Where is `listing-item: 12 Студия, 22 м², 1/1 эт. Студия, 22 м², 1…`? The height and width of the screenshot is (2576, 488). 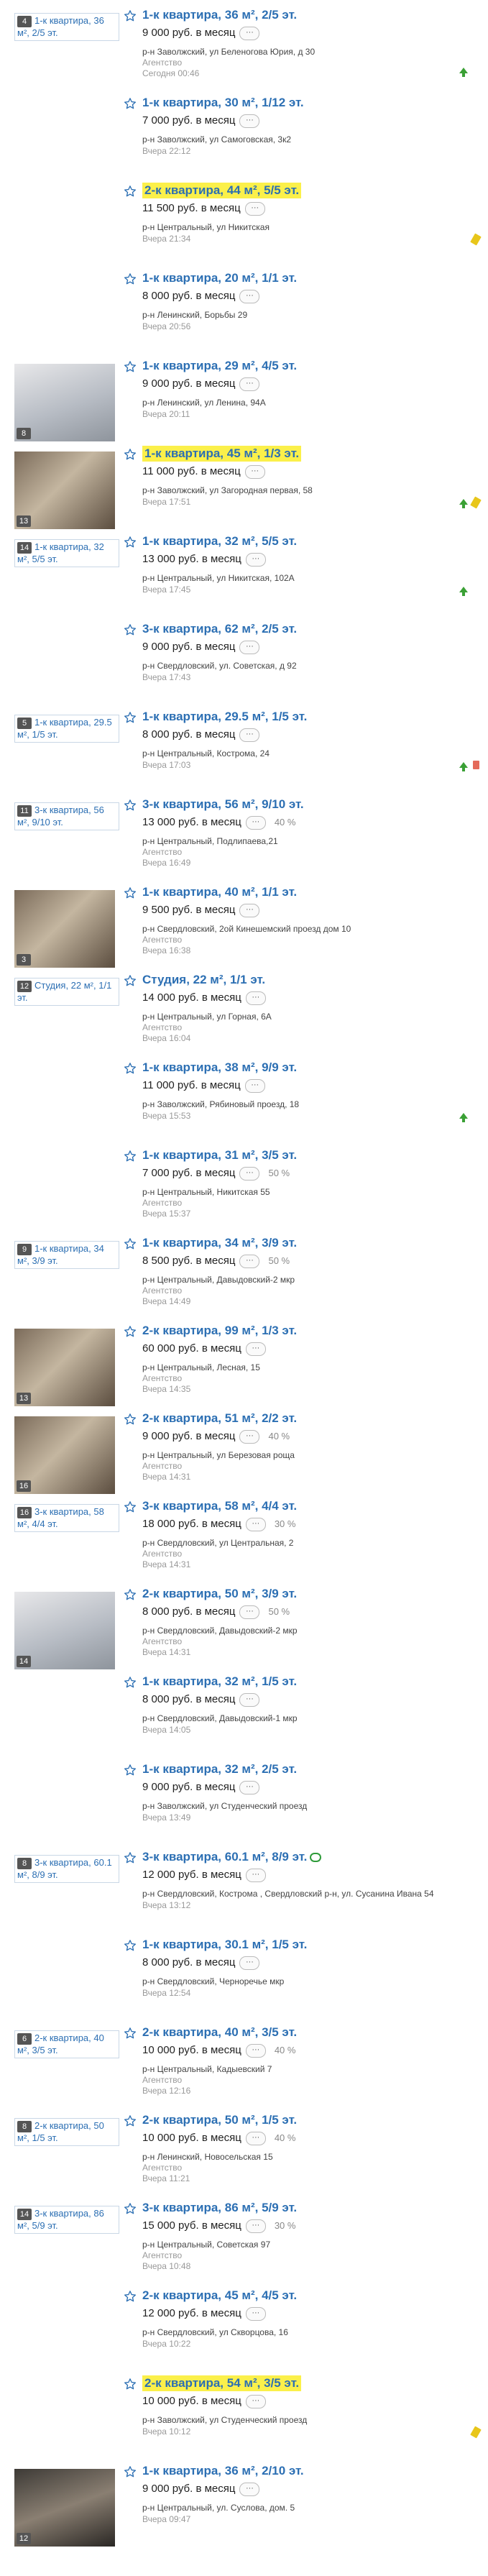 listing-item: 12 Студия, 22 м², 1/1 эт. Студия, 22 м², 1… is located at coordinates (244, 1013).